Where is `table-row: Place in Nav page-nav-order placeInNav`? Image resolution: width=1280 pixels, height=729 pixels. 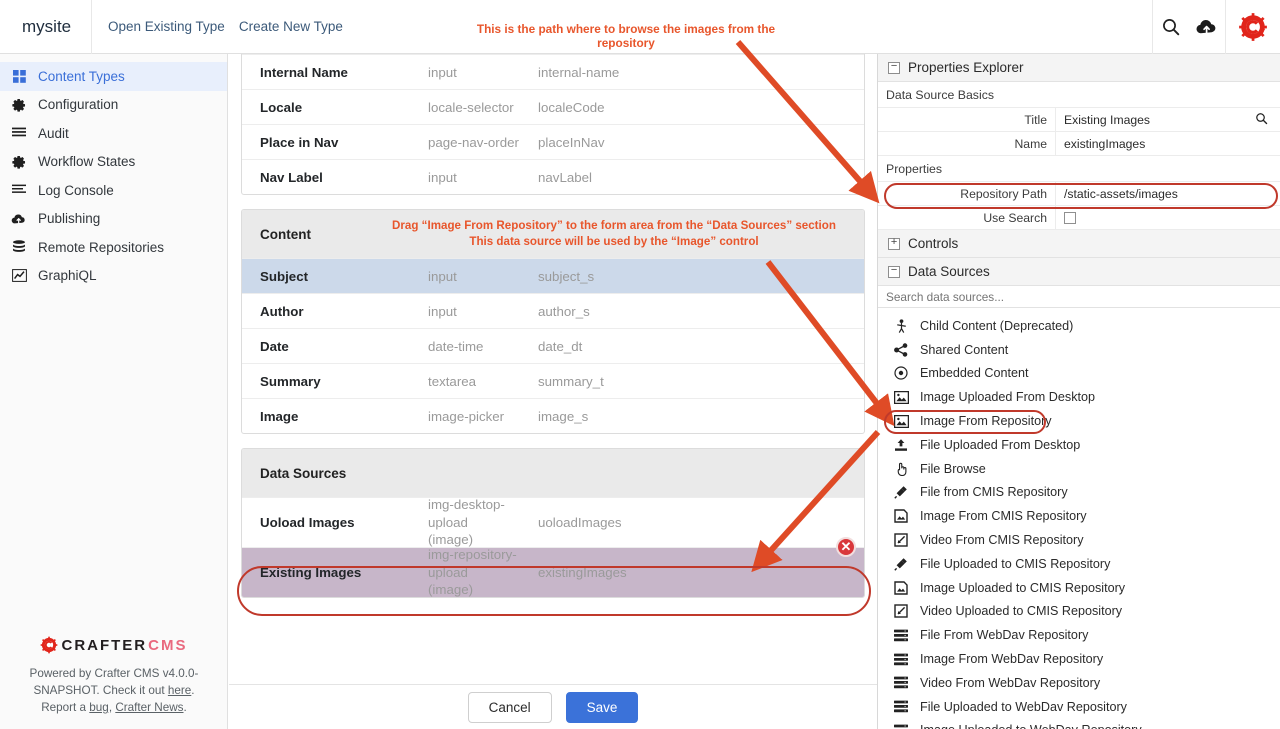 table-row: Place in Nav page-nav-order placeInNav is located at coordinates (553, 141).